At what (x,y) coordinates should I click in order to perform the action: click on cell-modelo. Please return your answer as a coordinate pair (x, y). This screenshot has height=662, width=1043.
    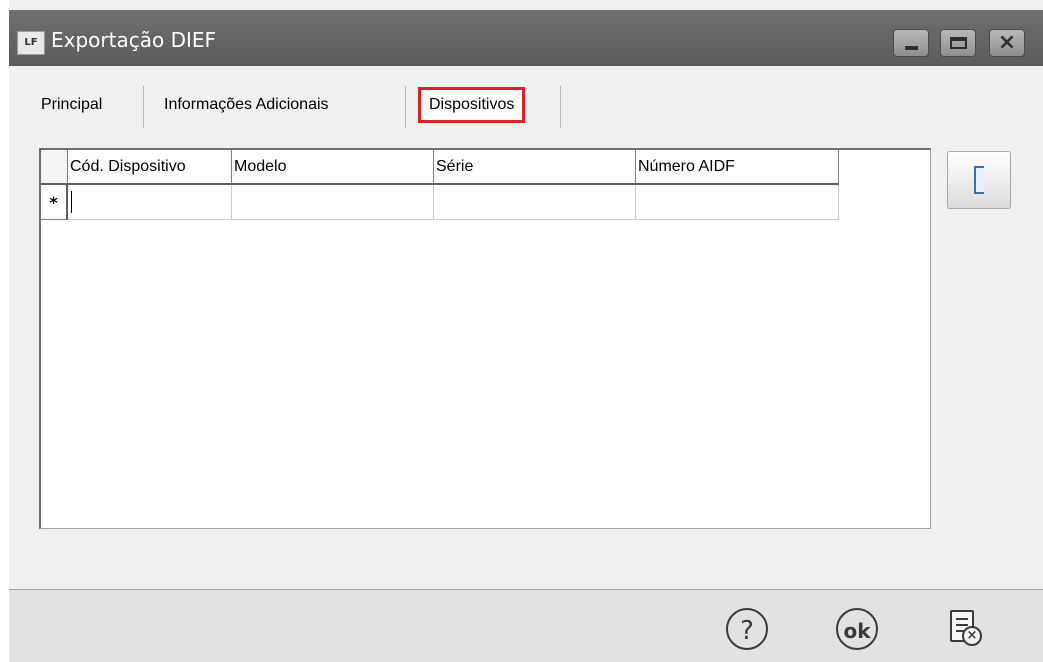
    Looking at the image, I should click on (333, 202).